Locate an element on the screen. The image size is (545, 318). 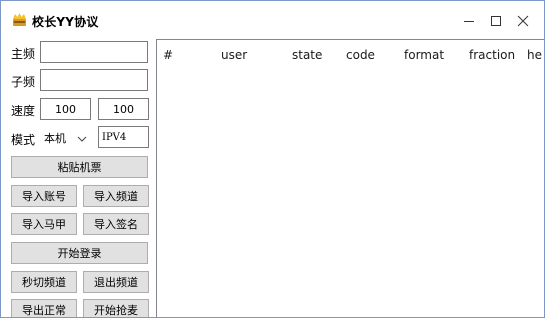
minimize-button is located at coordinates (469, 21).